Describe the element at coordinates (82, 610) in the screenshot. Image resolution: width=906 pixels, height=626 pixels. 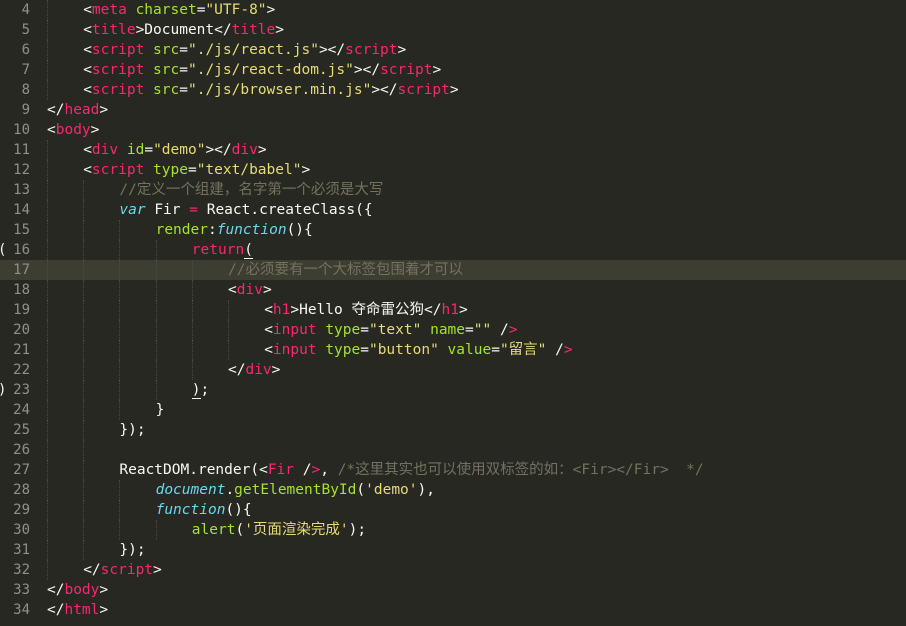
I see `code-token: html` at that location.